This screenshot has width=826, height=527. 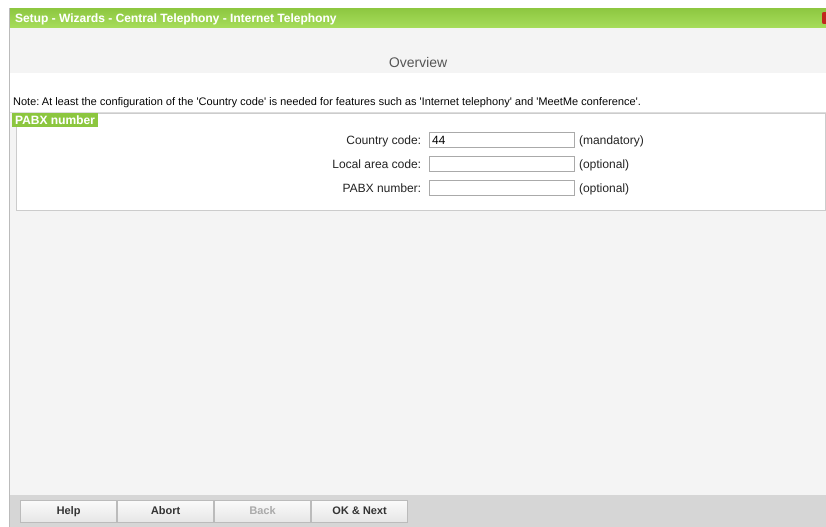 I want to click on page-heading: Overview, so click(x=418, y=62).